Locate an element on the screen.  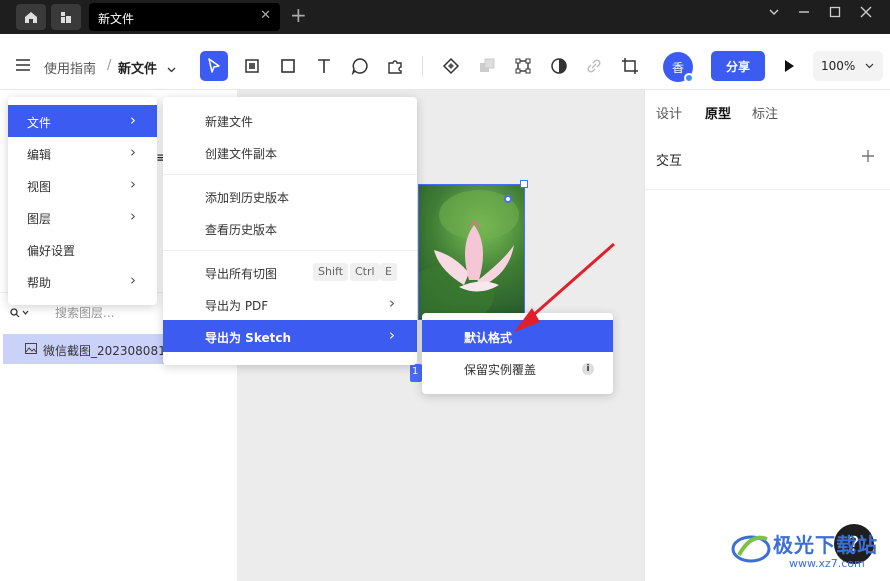
info-icon: i is located at coordinates (588, 369).